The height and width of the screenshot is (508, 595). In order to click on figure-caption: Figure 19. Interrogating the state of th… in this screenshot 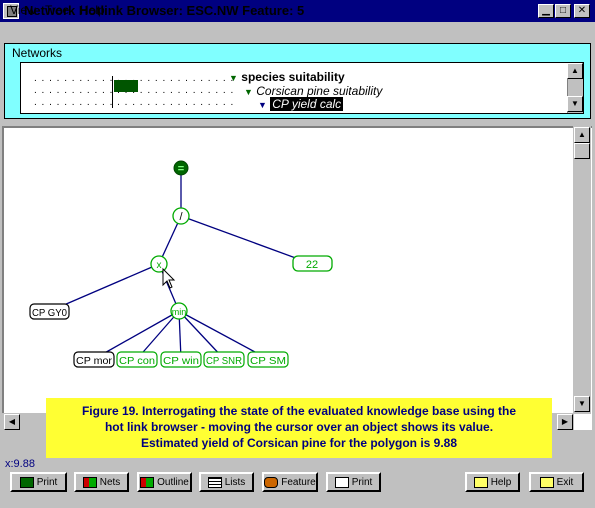, I will do `click(299, 428)`.